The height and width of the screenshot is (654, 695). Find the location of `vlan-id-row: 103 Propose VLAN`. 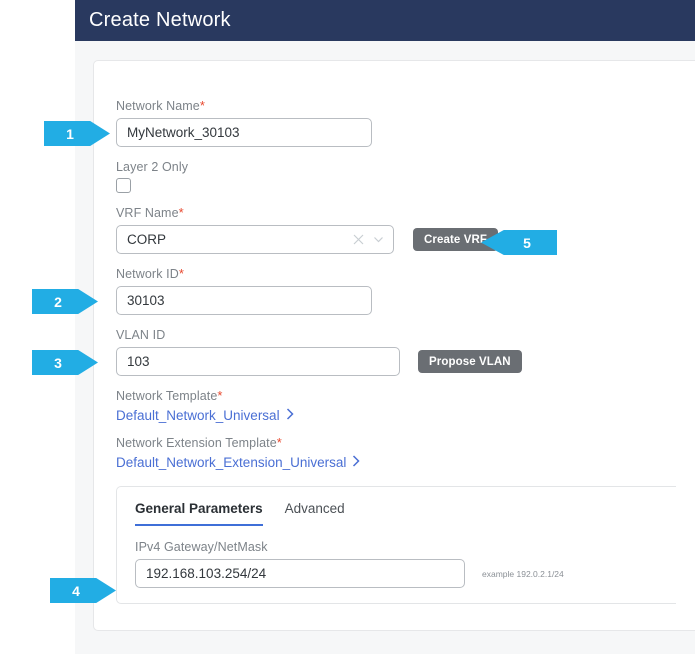

vlan-id-row: 103 Propose VLAN is located at coordinates (405, 361).